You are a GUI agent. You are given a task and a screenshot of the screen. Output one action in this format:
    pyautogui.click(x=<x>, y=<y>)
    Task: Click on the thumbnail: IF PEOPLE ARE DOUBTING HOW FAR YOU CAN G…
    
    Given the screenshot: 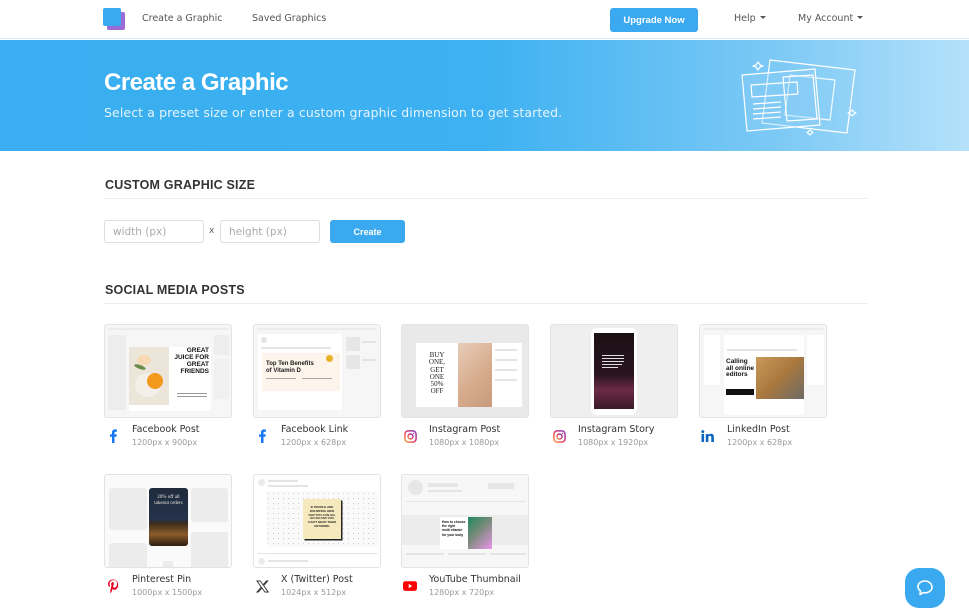 What is the action you would take?
    pyautogui.click(x=317, y=521)
    